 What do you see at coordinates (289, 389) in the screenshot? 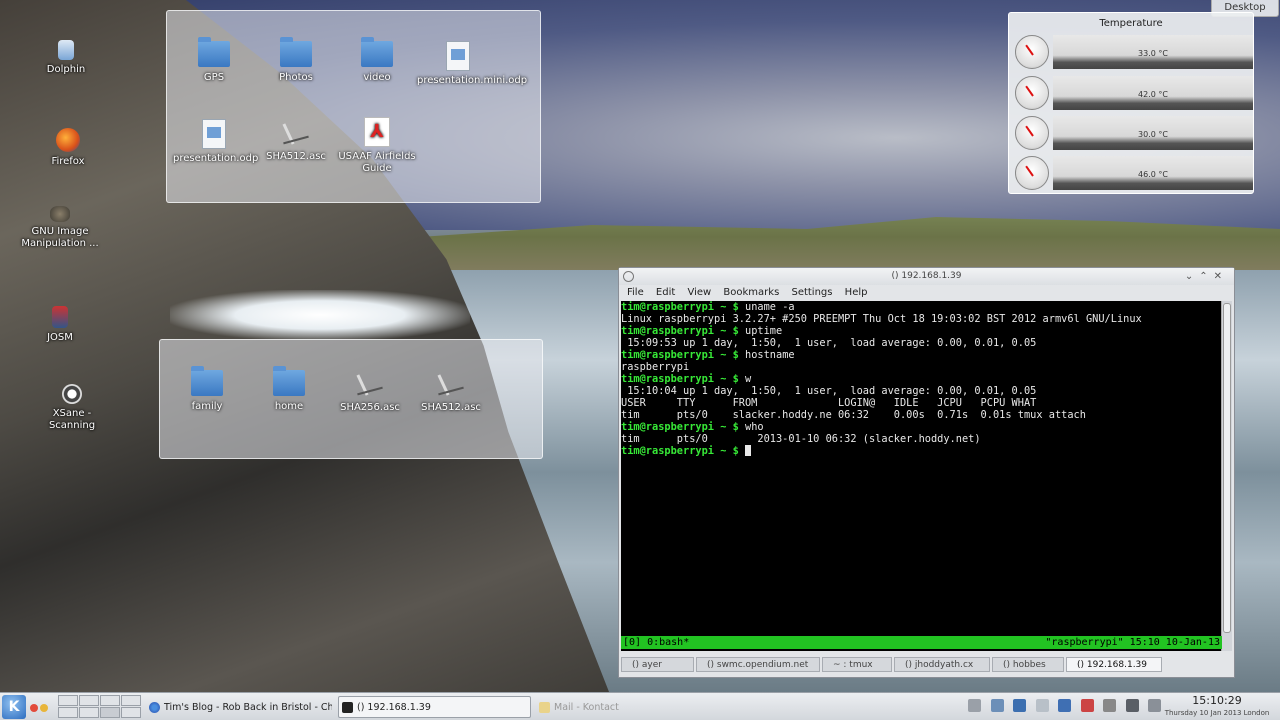
I see `folder-item-home: home` at bounding box center [289, 389].